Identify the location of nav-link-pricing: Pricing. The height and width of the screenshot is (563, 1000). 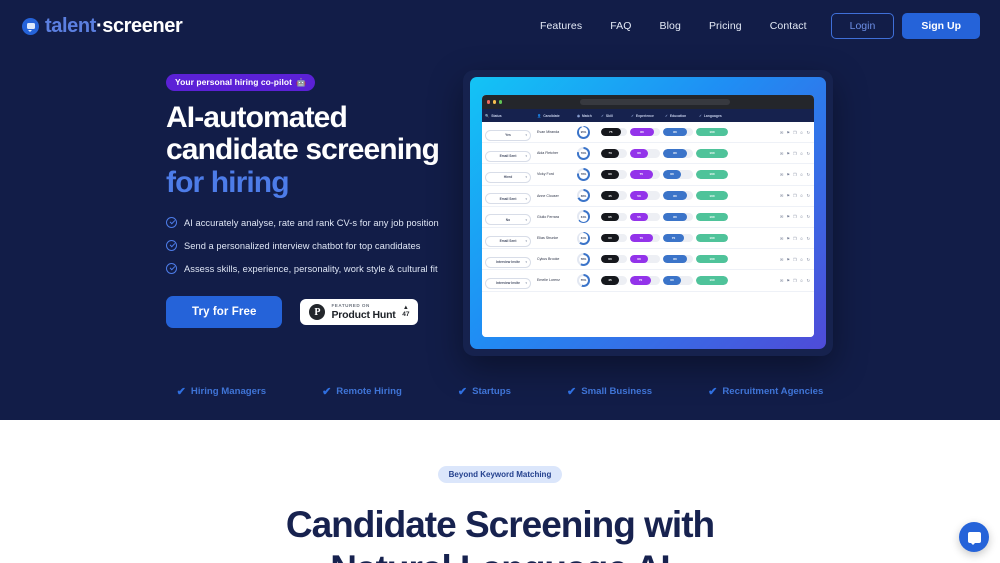
(725, 26).